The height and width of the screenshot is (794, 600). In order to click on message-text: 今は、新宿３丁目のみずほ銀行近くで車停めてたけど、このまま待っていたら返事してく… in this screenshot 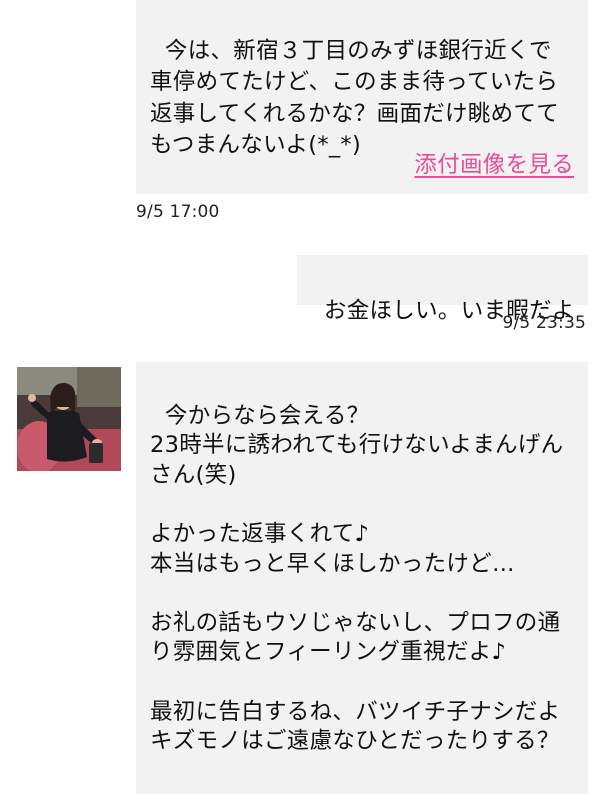, I will do `click(355, 98)`.